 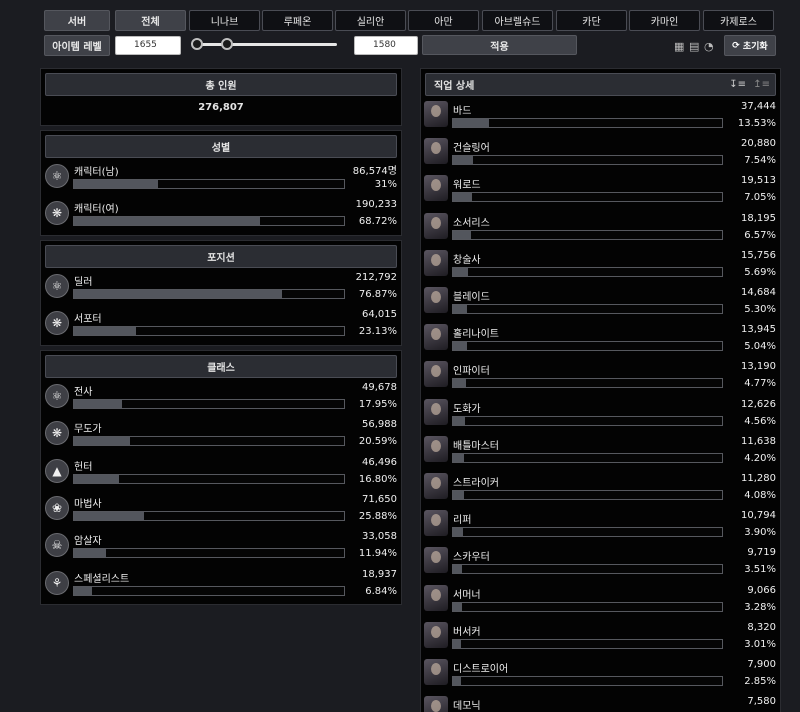 I want to click on sort-desc-icon: ↧≡, so click(x=737, y=84).